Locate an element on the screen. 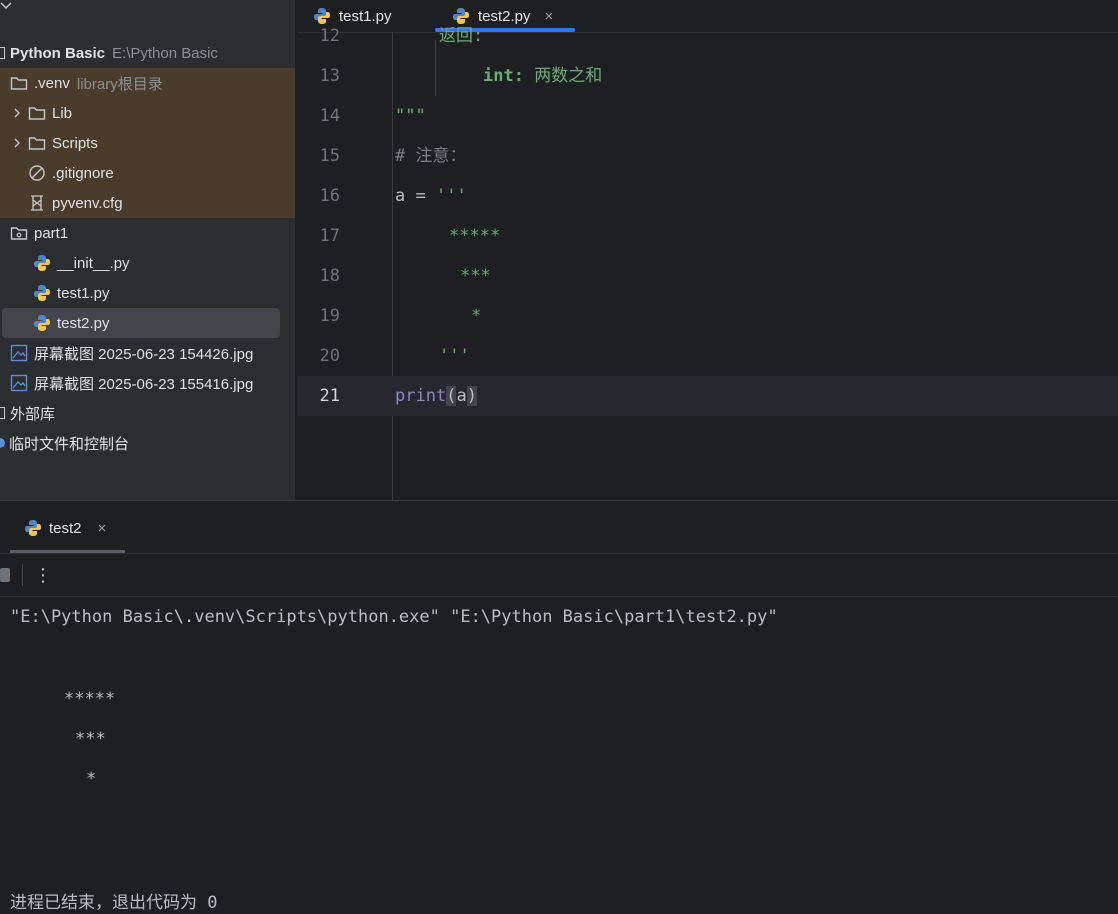 This screenshot has height=914, width=1118. argument: a is located at coordinates (461, 396).